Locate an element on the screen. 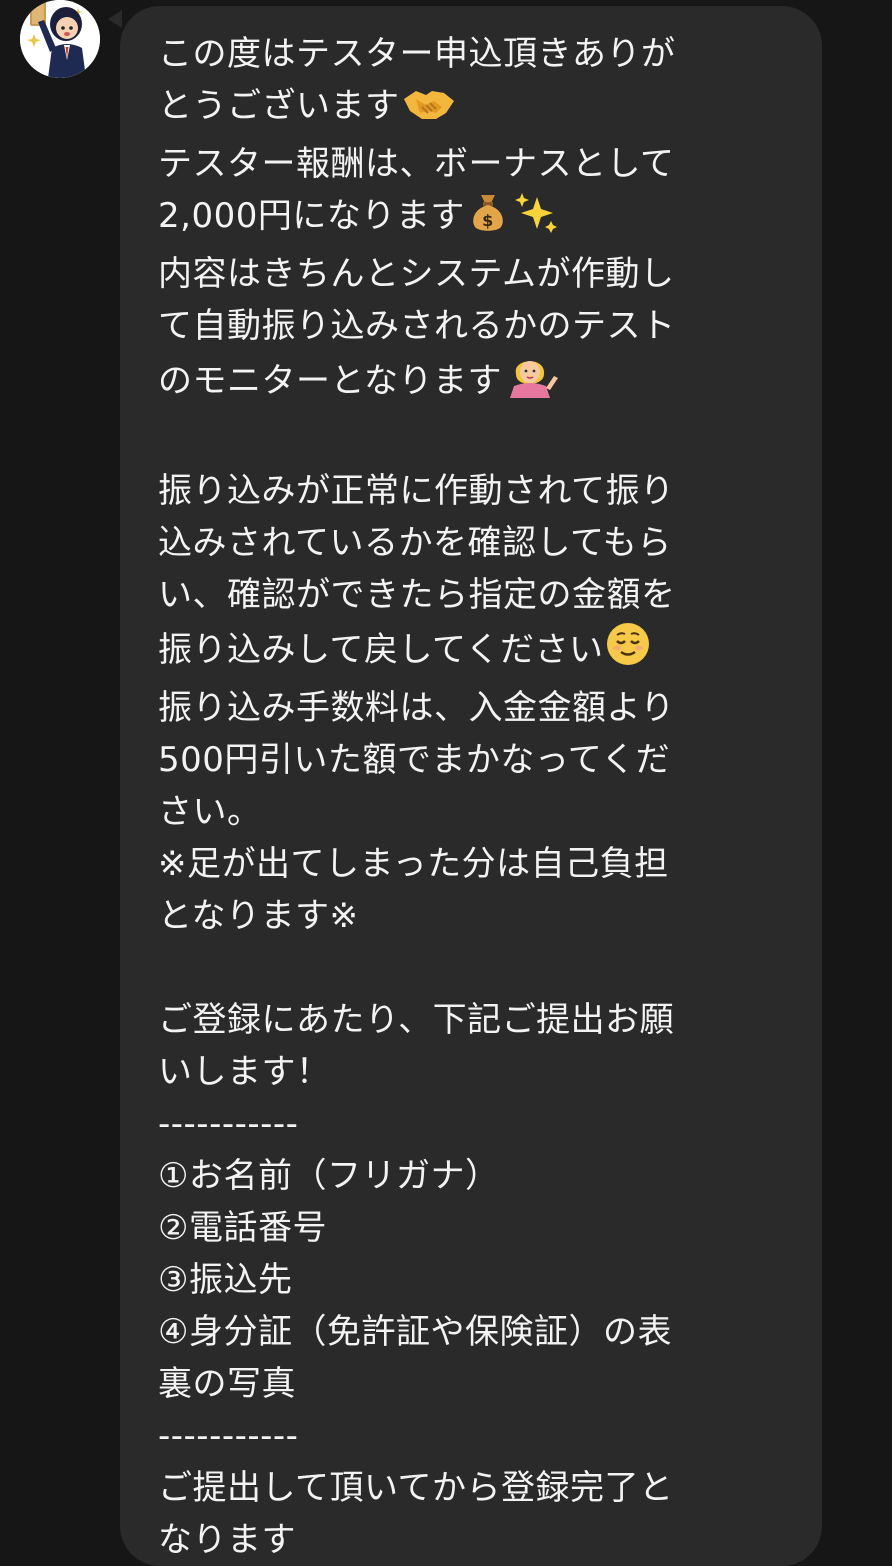  sender-avatar is located at coordinates (60, 39).